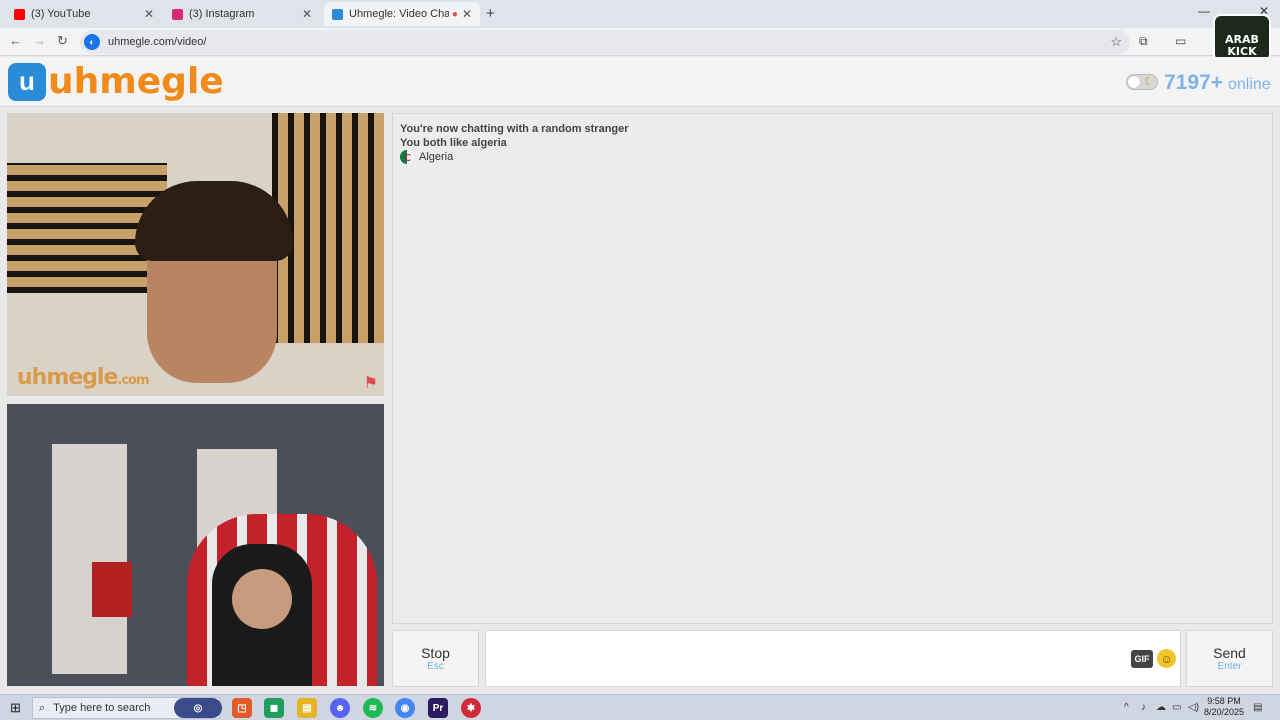 This screenshot has height=720, width=1280. I want to click on search-icon: ⌕, so click(42, 707).